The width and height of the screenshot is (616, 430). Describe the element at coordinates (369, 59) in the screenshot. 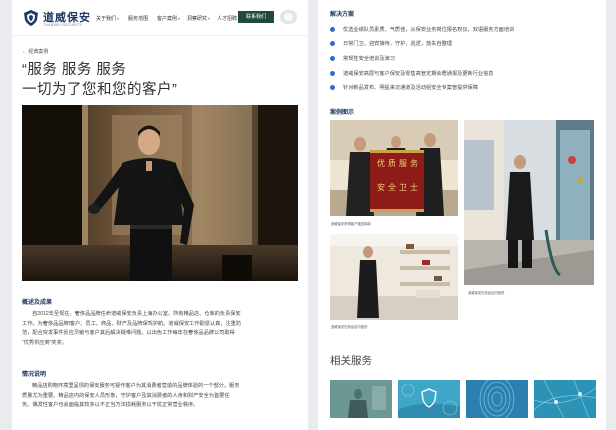

I see `solution-bullet-text: 常规性安全培训及演习` at that location.